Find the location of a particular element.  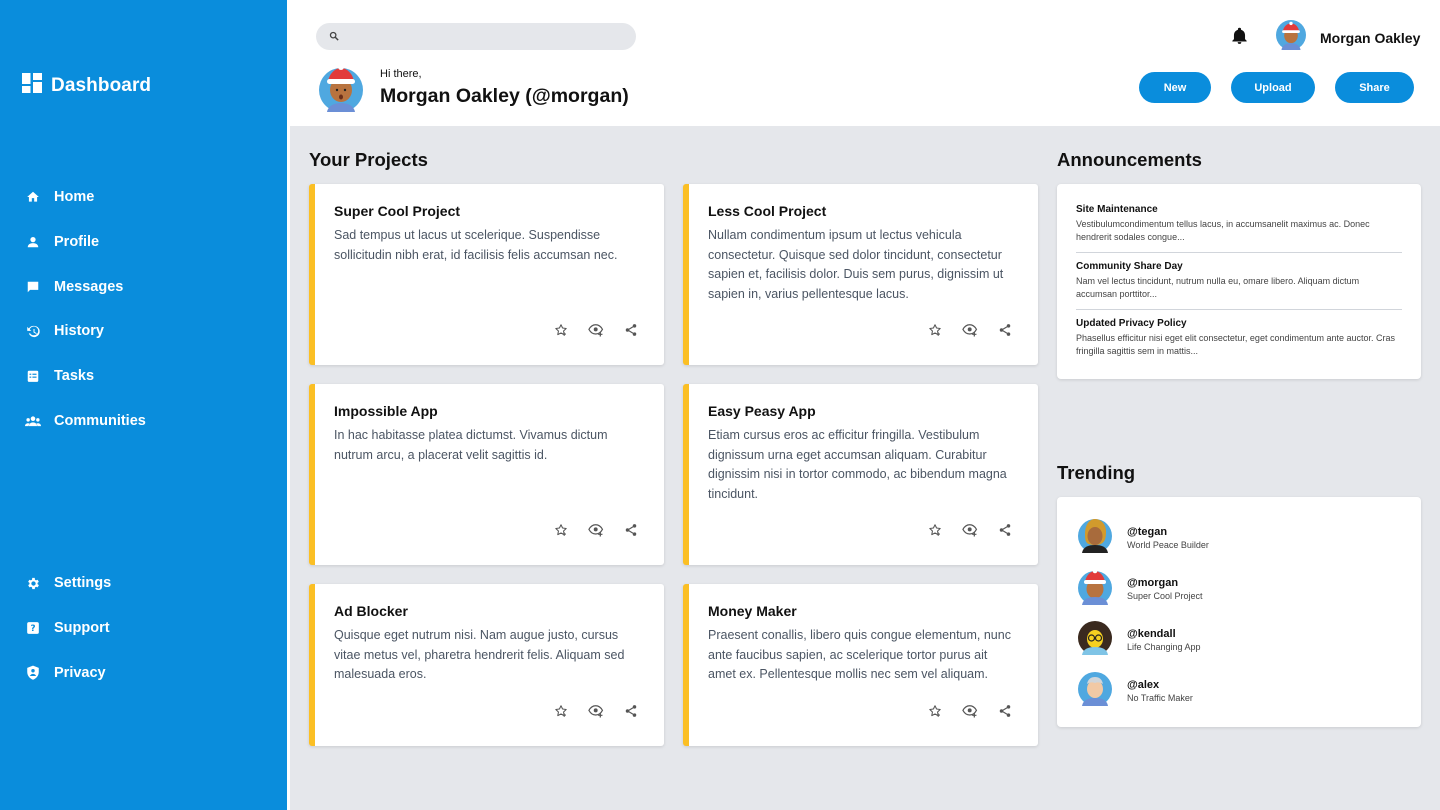

nav-item-profile: Profile is located at coordinates (85, 242).